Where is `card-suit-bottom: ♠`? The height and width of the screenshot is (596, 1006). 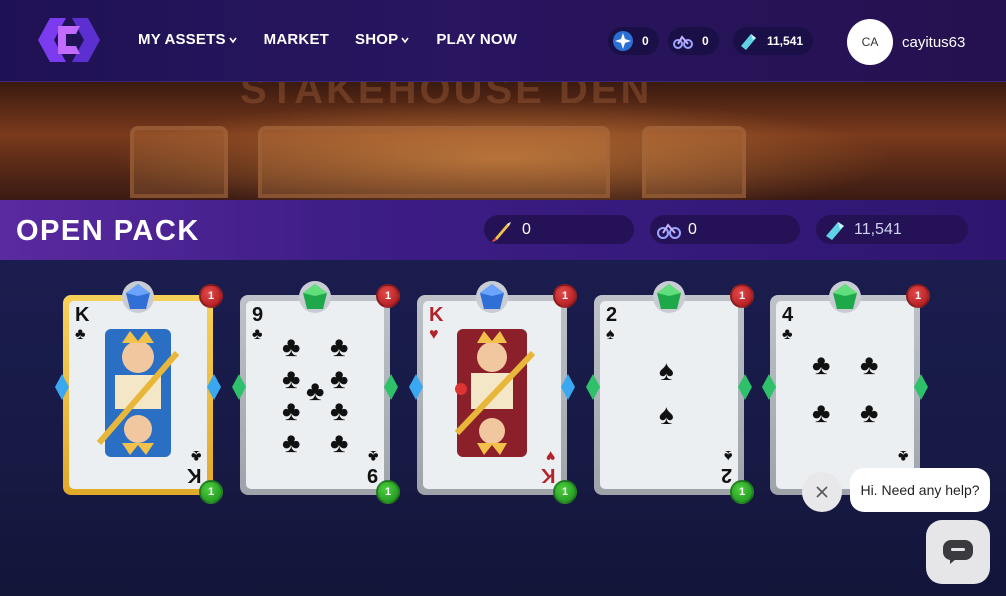 card-suit-bottom: ♠ is located at coordinates (728, 455).